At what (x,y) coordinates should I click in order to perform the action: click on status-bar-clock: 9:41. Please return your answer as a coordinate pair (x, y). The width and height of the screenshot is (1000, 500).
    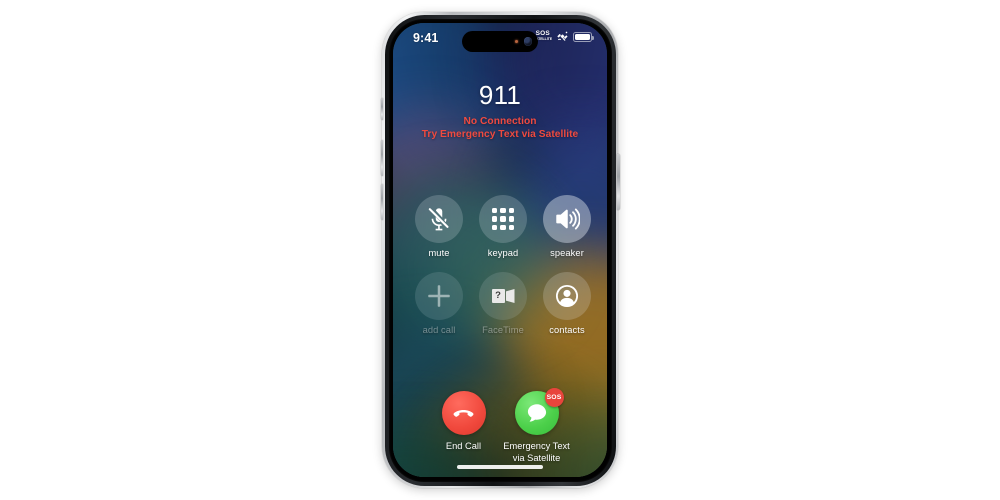
    Looking at the image, I should click on (426, 38).